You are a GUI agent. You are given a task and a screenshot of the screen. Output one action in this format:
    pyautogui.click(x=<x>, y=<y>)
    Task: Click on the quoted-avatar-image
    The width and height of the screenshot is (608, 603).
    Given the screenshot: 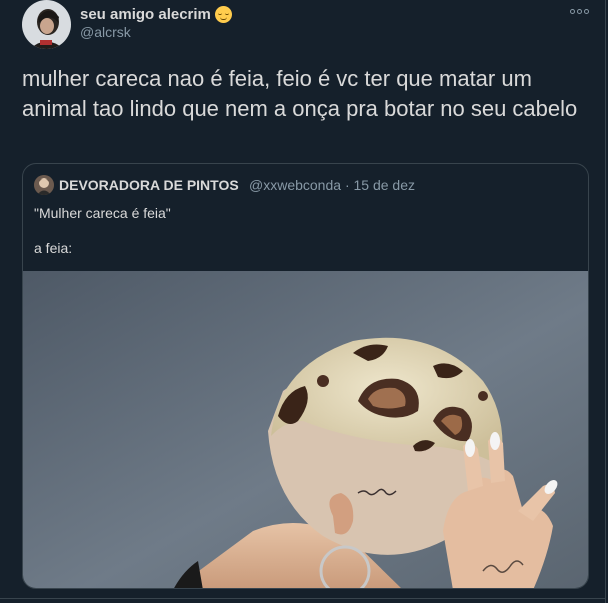 What is the action you would take?
    pyautogui.click(x=44, y=185)
    